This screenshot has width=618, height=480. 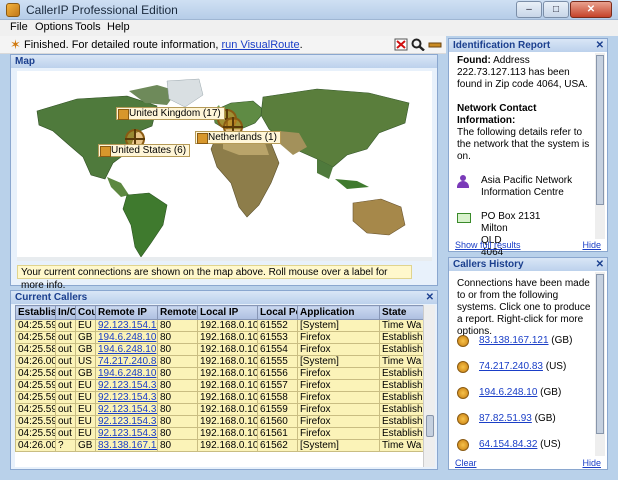 What do you see at coordinates (591, 9) in the screenshot?
I see `close-button: ✕` at bounding box center [591, 9].